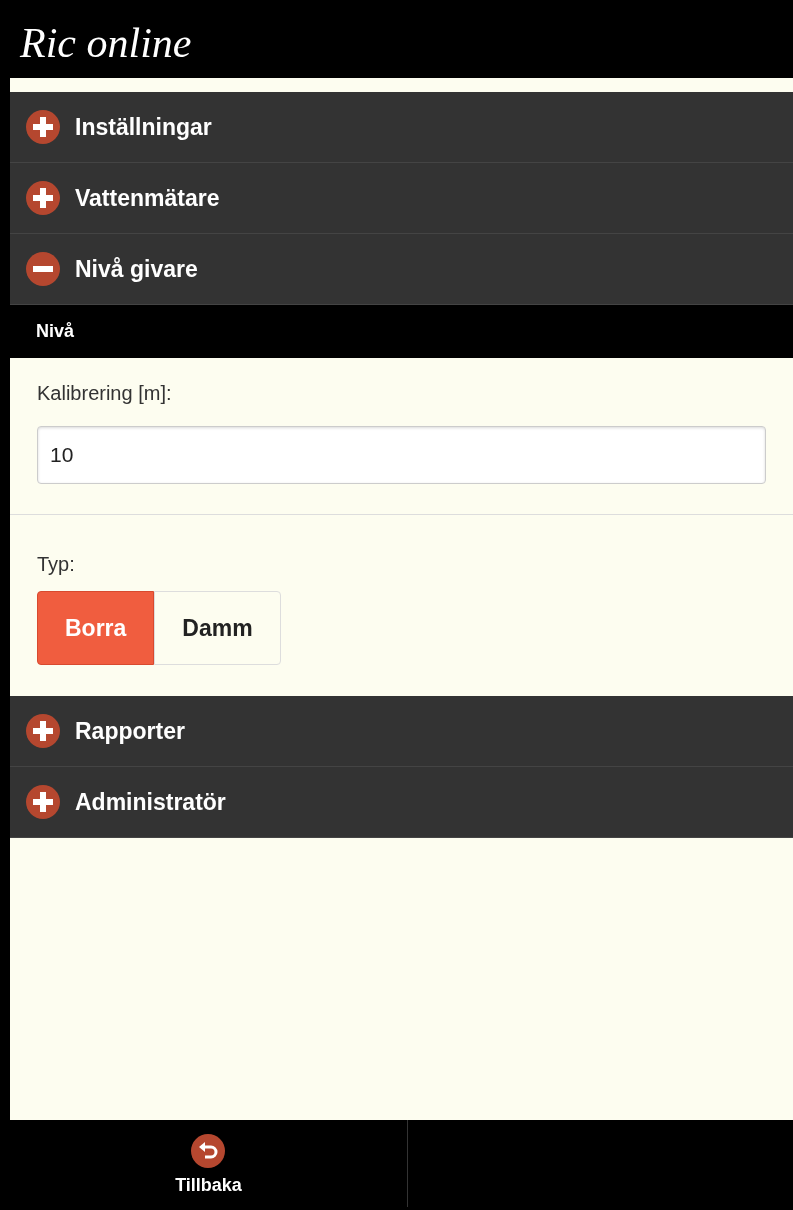 This screenshot has height=1210, width=793. I want to click on accordion-header: Administratör, so click(401, 802).